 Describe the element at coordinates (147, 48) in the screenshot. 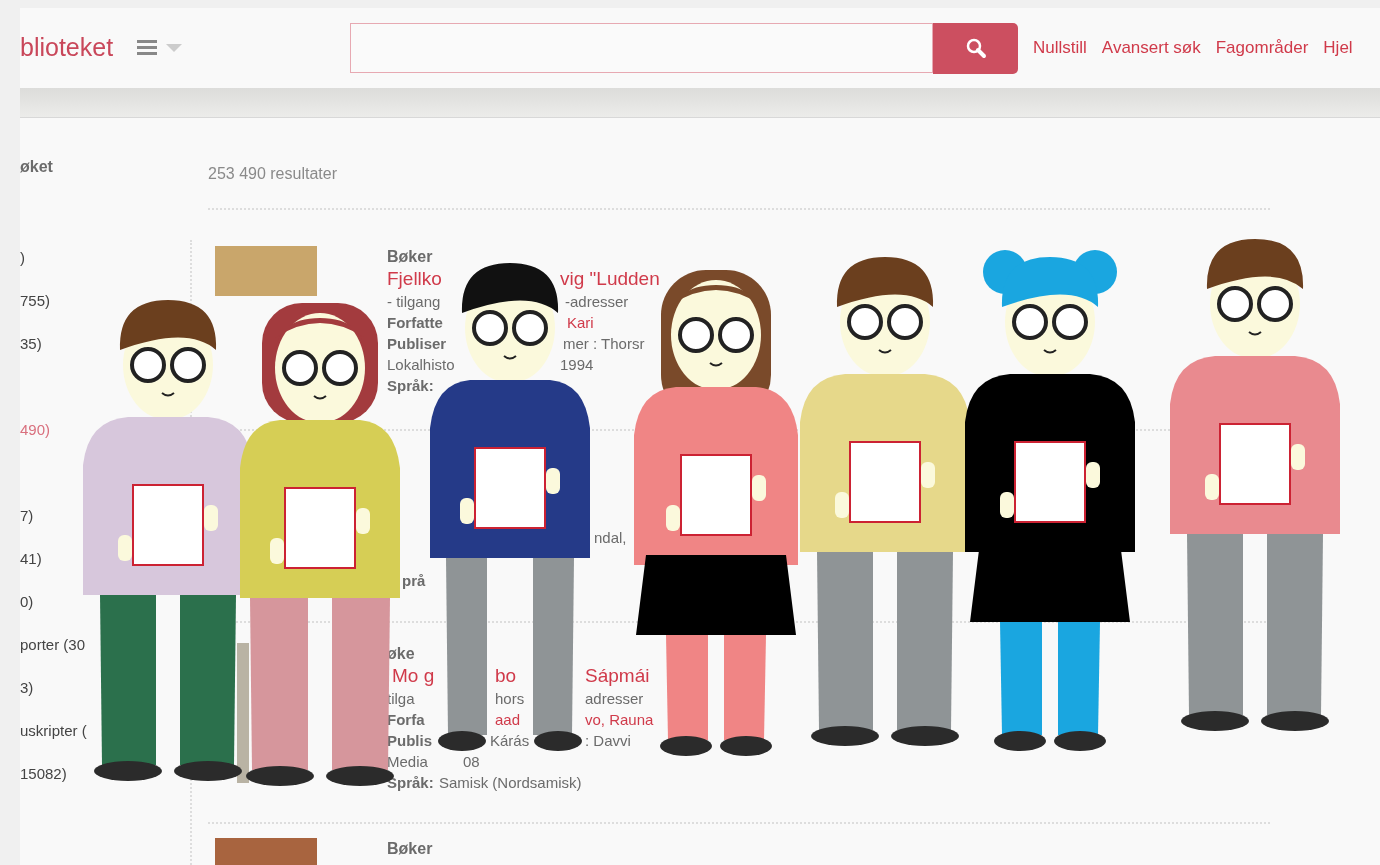

I see `menu-icon` at that location.